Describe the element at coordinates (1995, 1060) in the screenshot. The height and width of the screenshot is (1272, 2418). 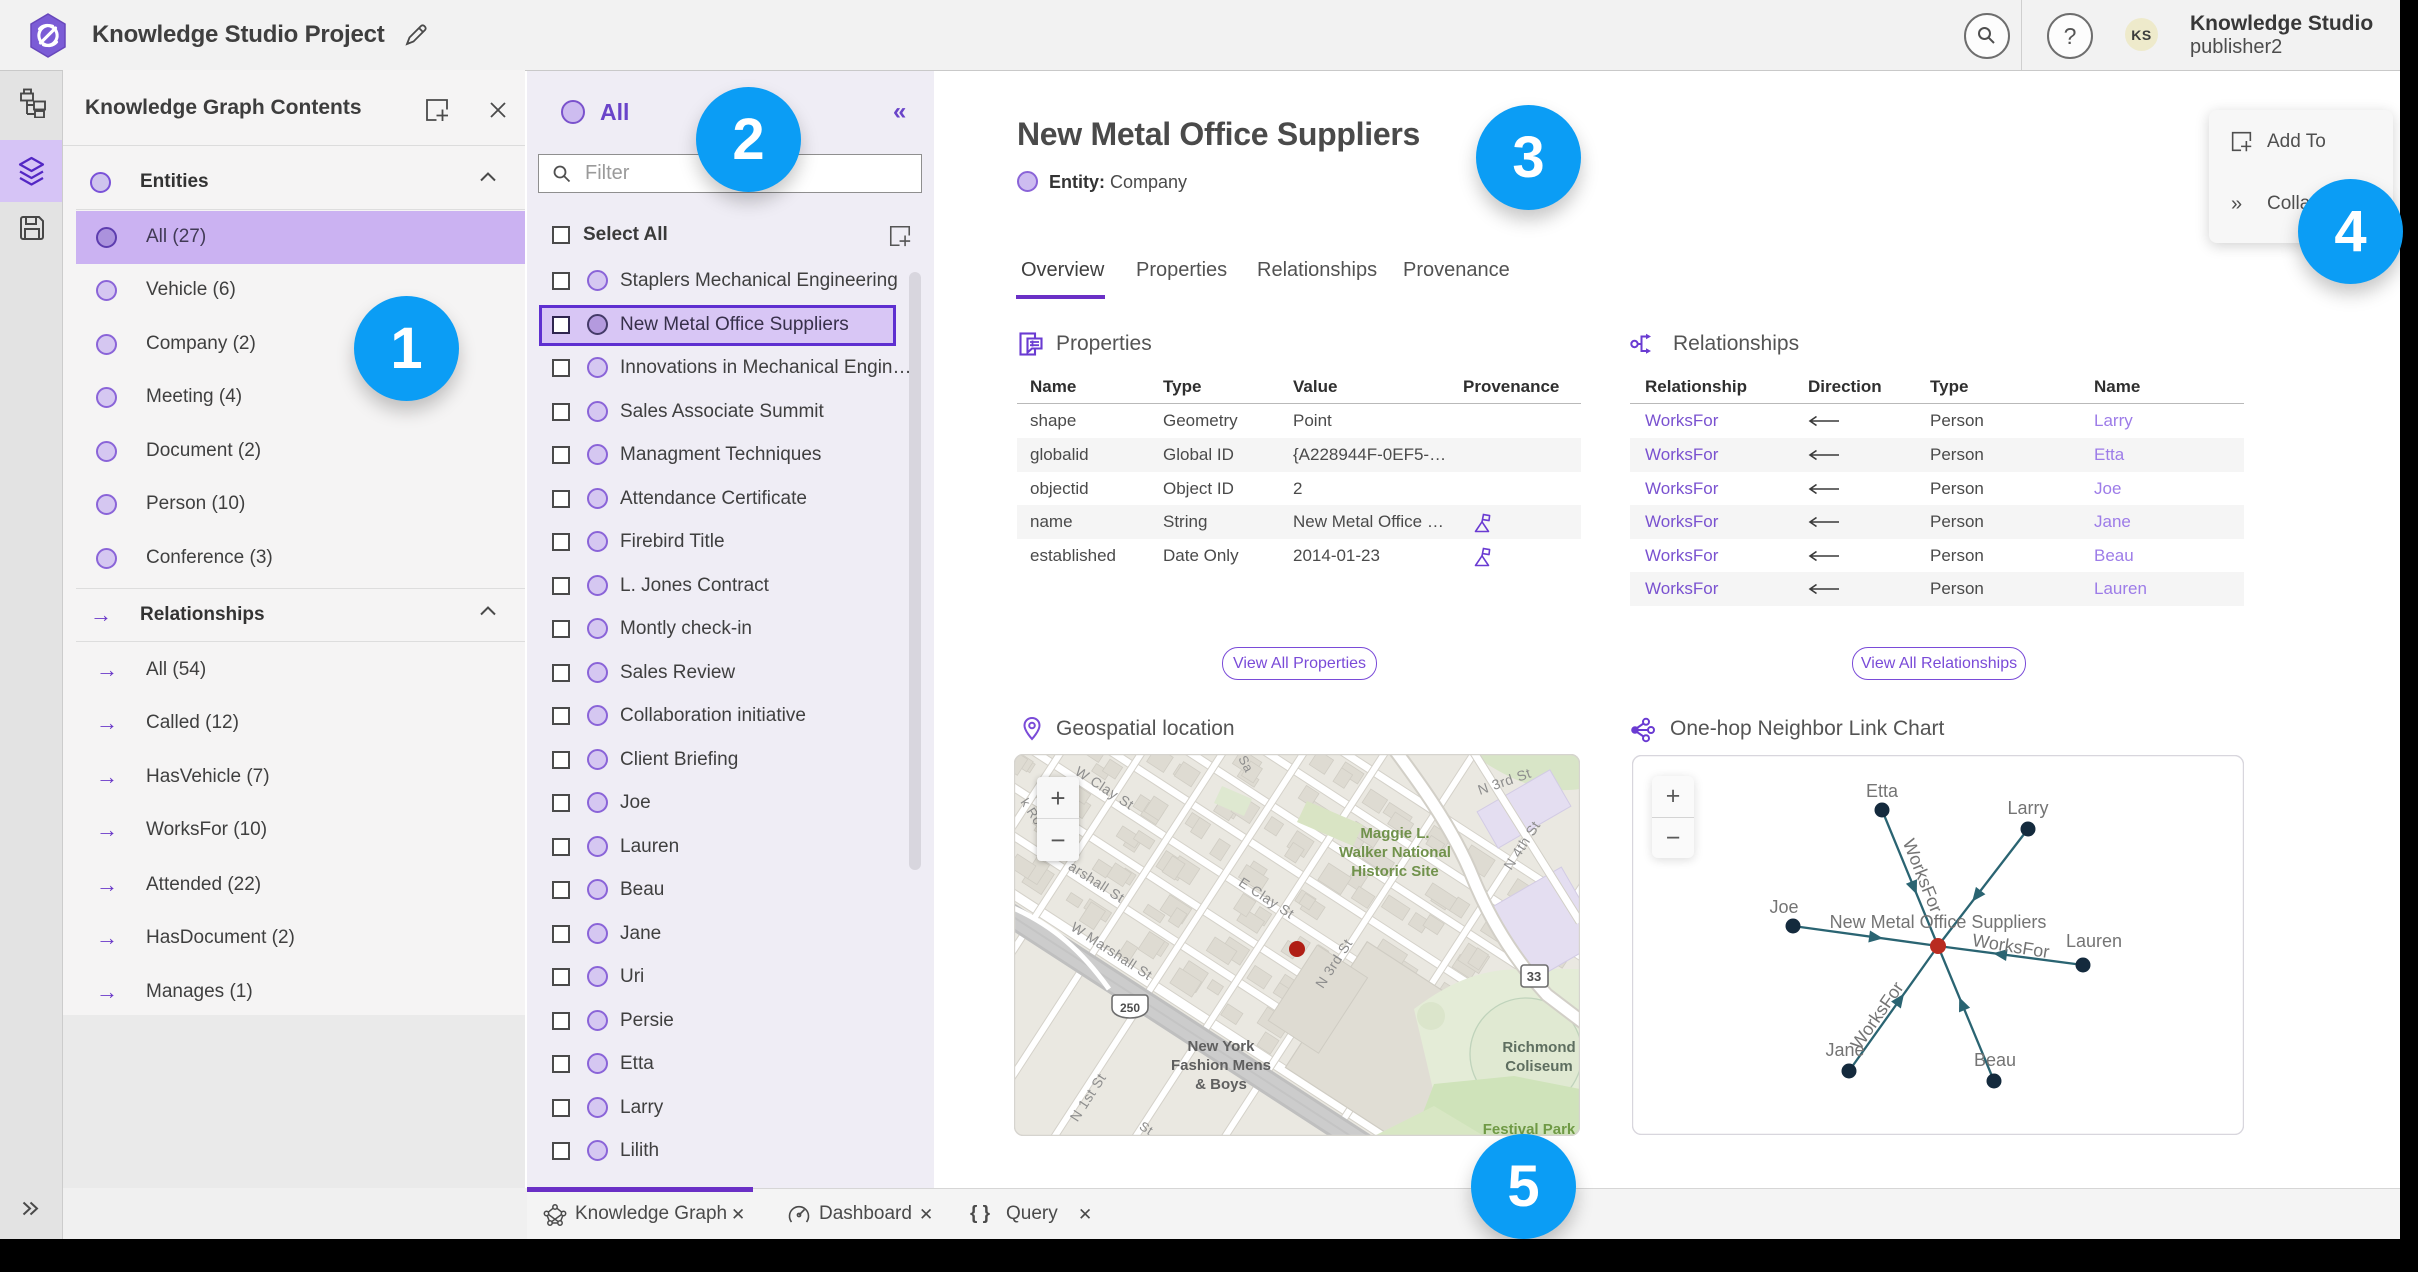
I see `svg-text: Beau` at that location.